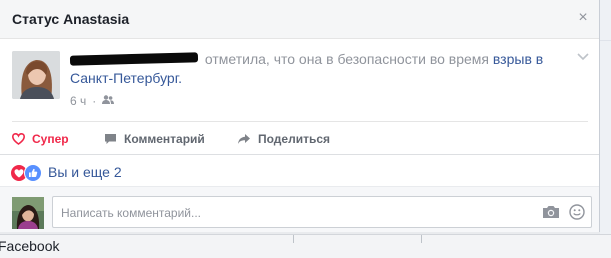  What do you see at coordinates (294, 139) in the screenshot?
I see `share-label: Поделиться` at bounding box center [294, 139].